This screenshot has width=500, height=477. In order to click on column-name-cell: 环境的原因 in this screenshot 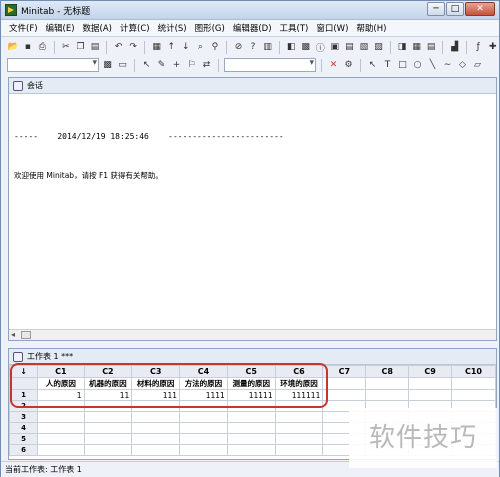, I will do `click(299, 383)`.